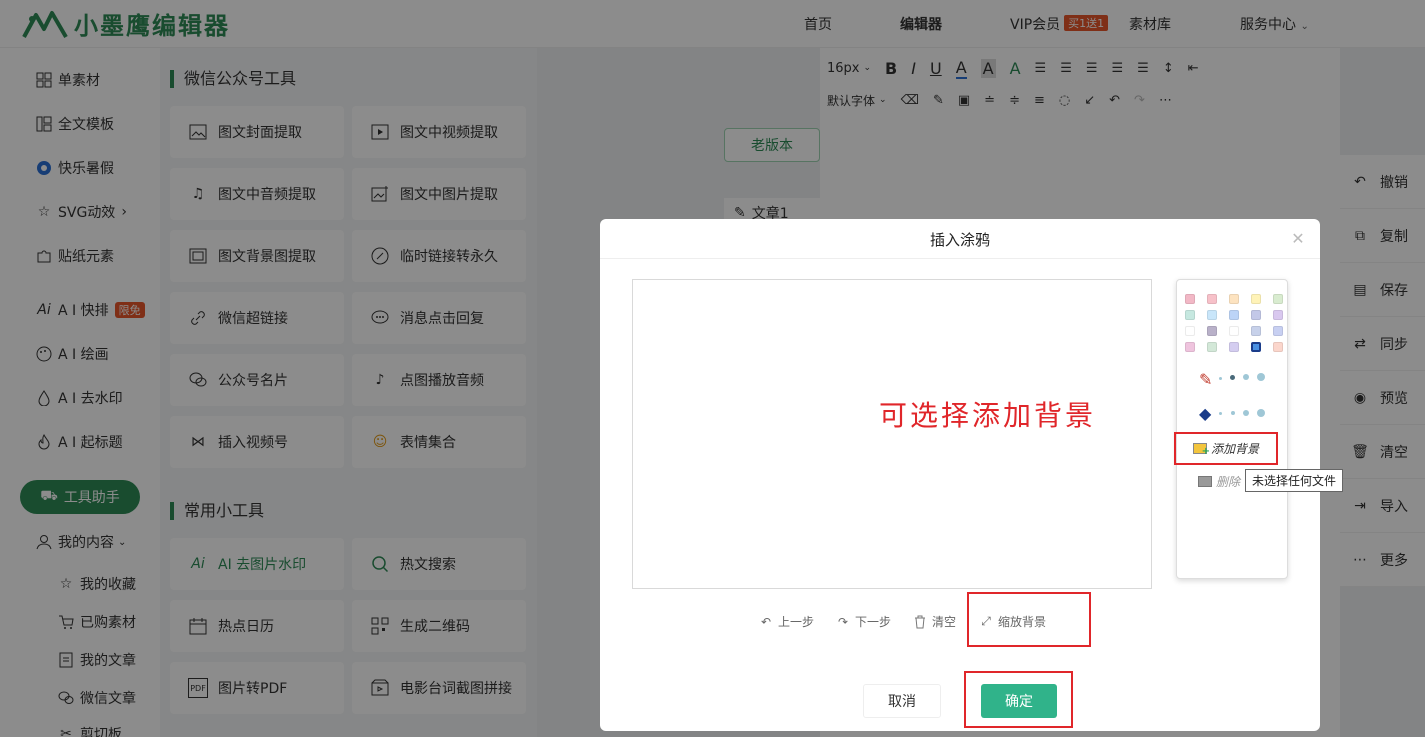 Image resolution: width=1425 pixels, height=737 pixels. I want to click on redo-step-label: 下一步, so click(873, 622).